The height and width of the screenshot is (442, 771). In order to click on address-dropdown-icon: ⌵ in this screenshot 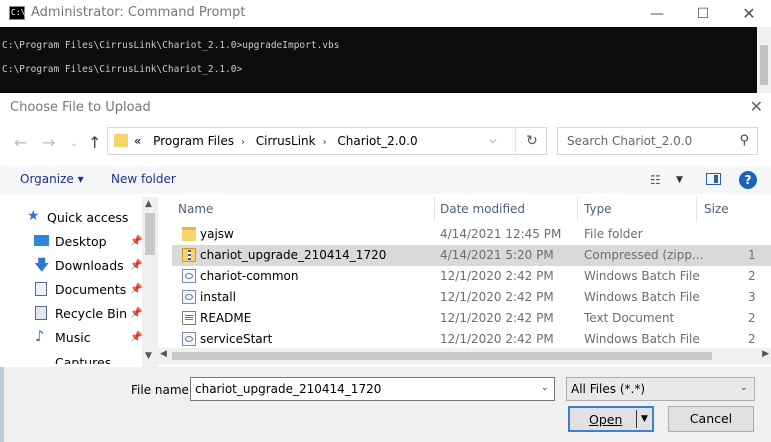, I will do `click(493, 140)`.